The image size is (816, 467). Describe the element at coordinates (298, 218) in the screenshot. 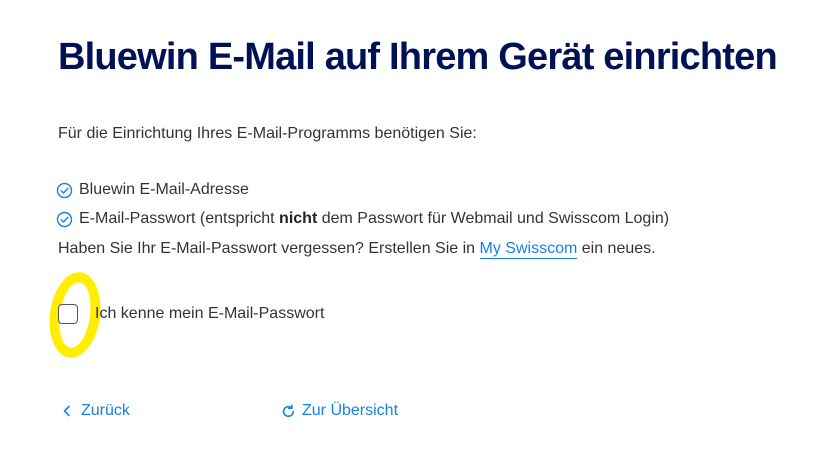

I see `requirement-text-bold: nicht` at that location.